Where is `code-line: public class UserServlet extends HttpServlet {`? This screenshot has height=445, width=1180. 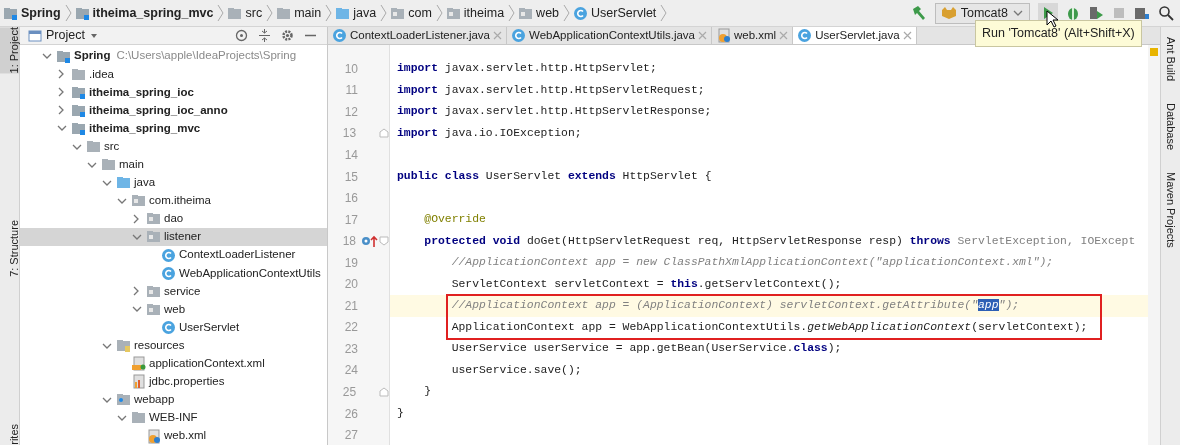
code-line: public class UserServlet extends HttpServlet { is located at coordinates (554, 176).